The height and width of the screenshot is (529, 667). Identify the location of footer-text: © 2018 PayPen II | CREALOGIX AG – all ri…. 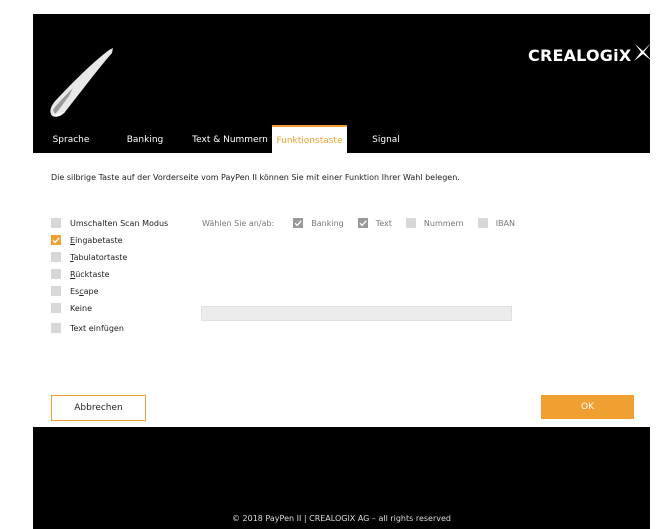
(341, 518).